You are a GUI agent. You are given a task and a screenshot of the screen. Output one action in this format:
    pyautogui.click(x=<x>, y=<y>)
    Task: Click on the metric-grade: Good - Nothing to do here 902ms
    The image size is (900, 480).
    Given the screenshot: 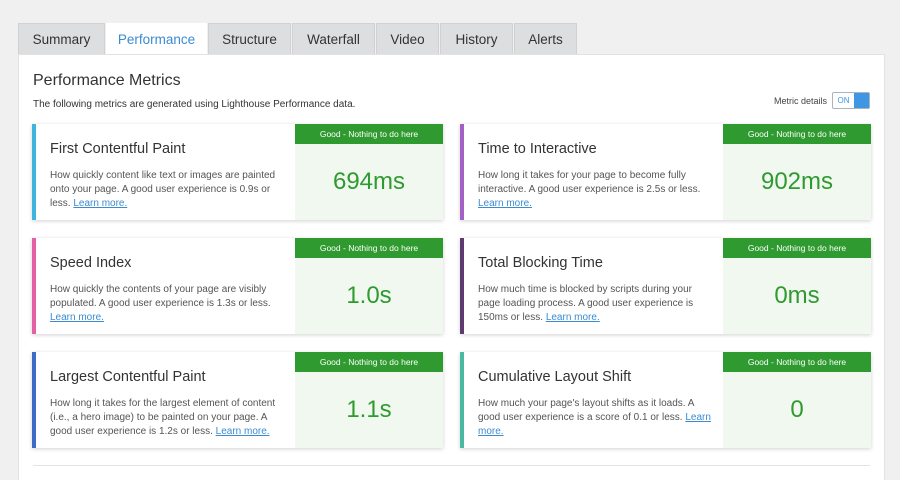 What is the action you would take?
    pyautogui.click(x=797, y=172)
    